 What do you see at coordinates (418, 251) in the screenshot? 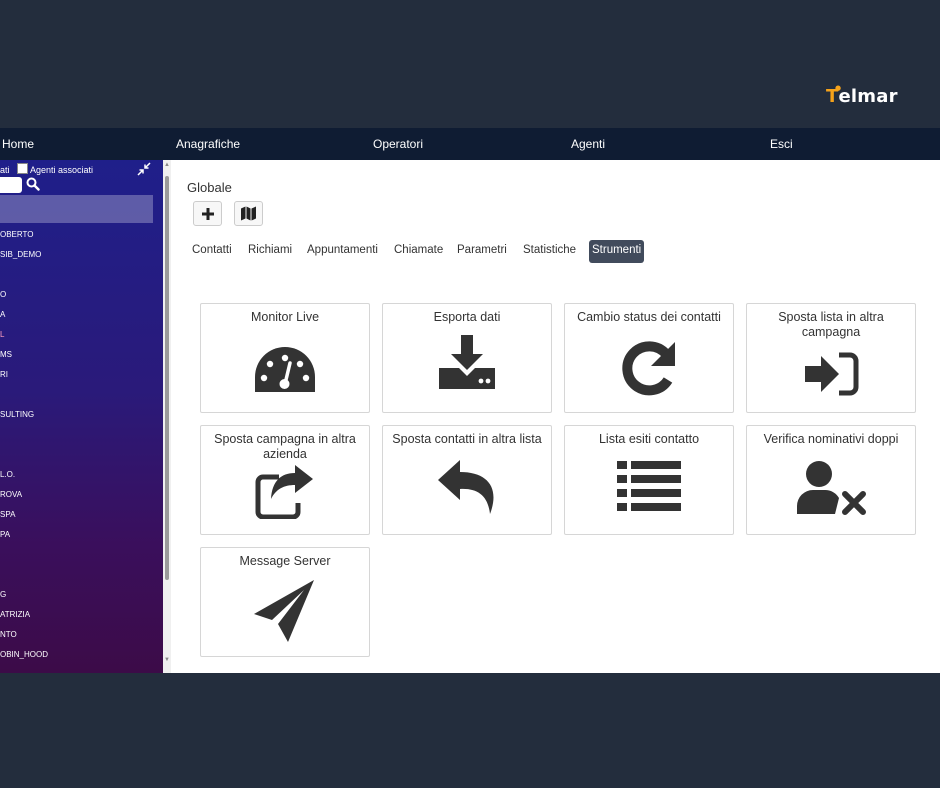
I see `tab-chiamate: Chiamate` at bounding box center [418, 251].